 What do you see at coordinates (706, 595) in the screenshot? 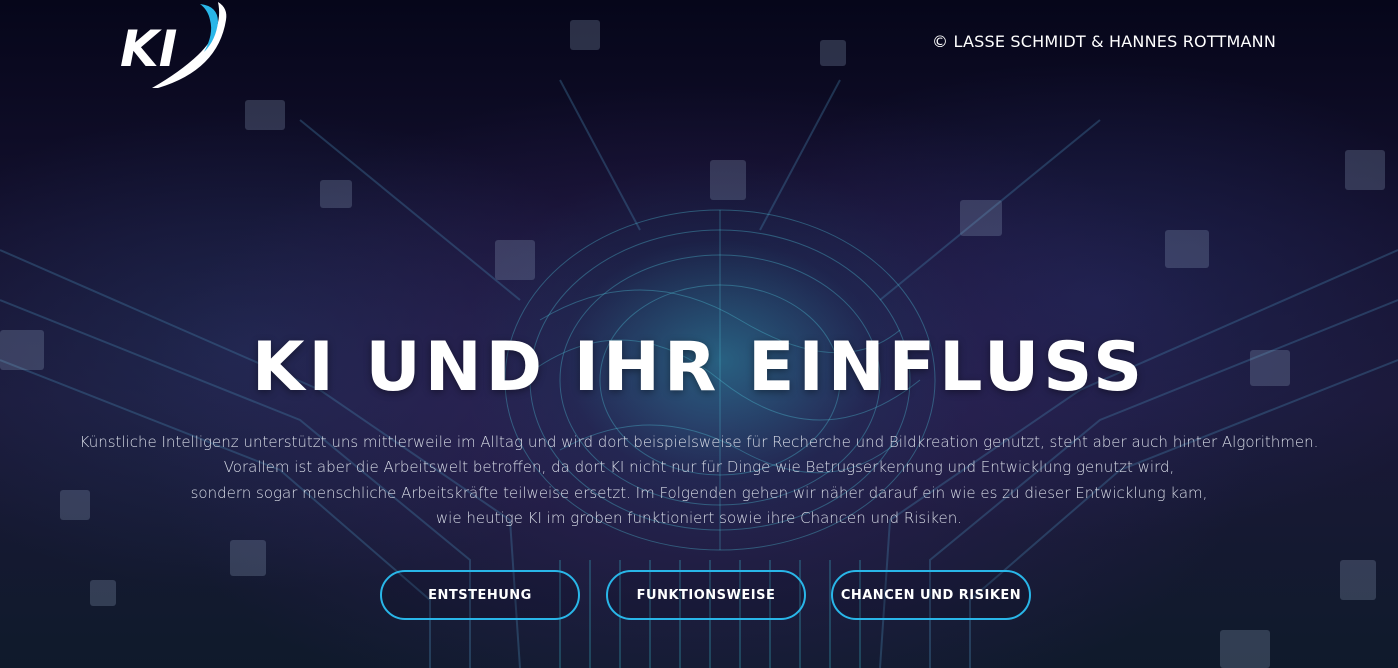
I see `funktionsweise-button: FUNKTIONSWEISE` at bounding box center [706, 595].